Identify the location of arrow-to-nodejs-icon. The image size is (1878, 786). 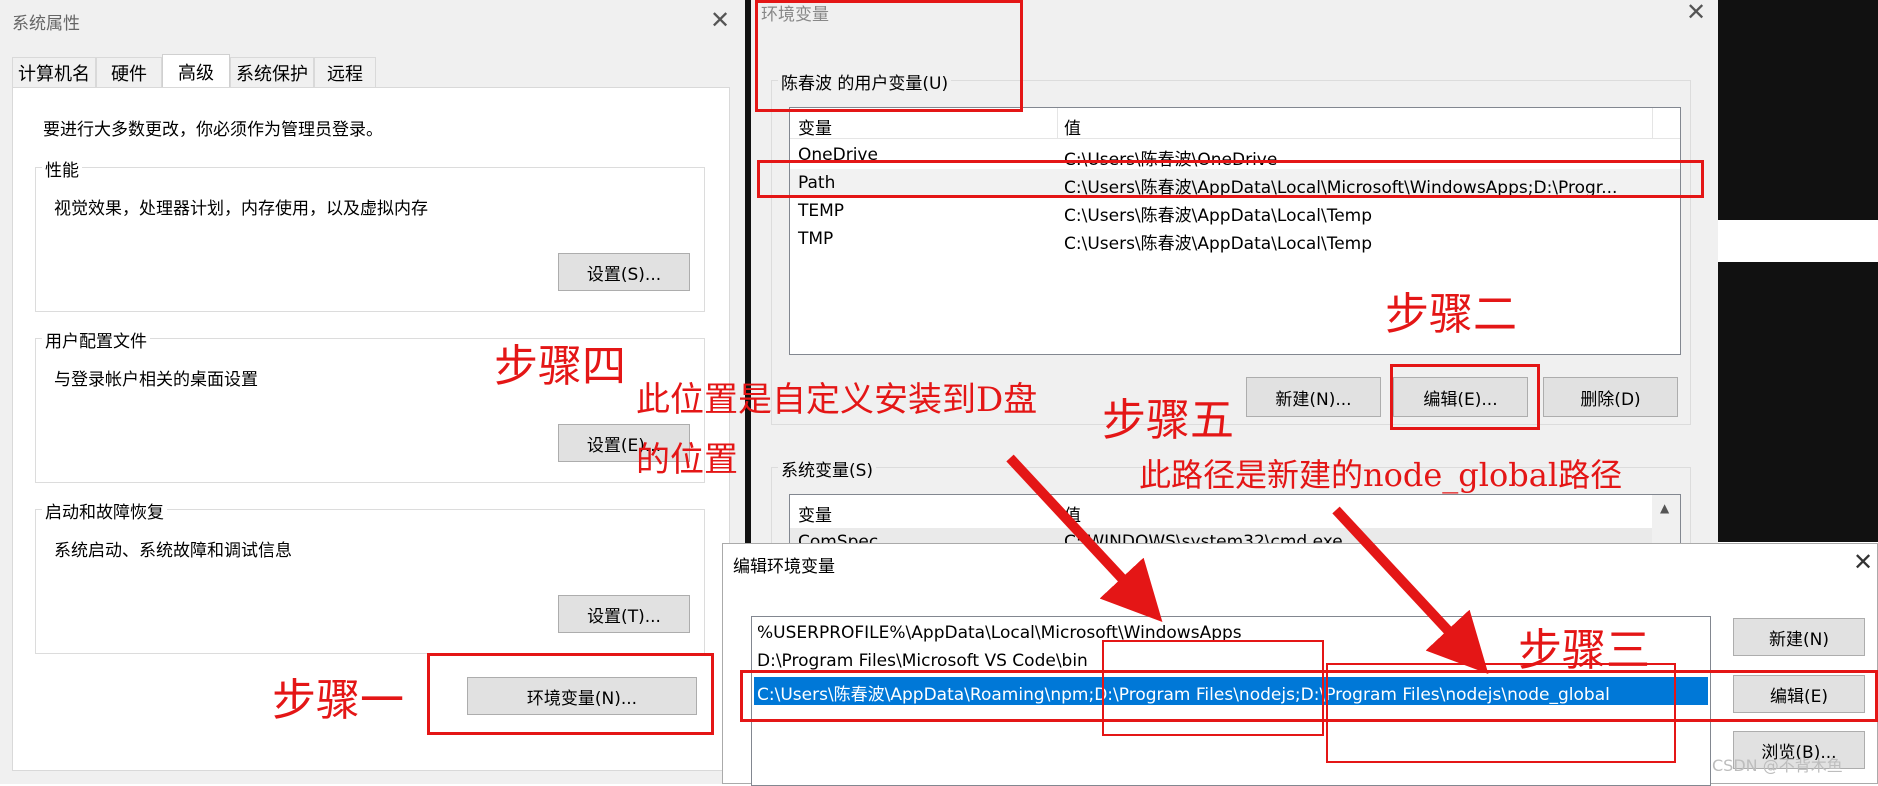
(1084, 538).